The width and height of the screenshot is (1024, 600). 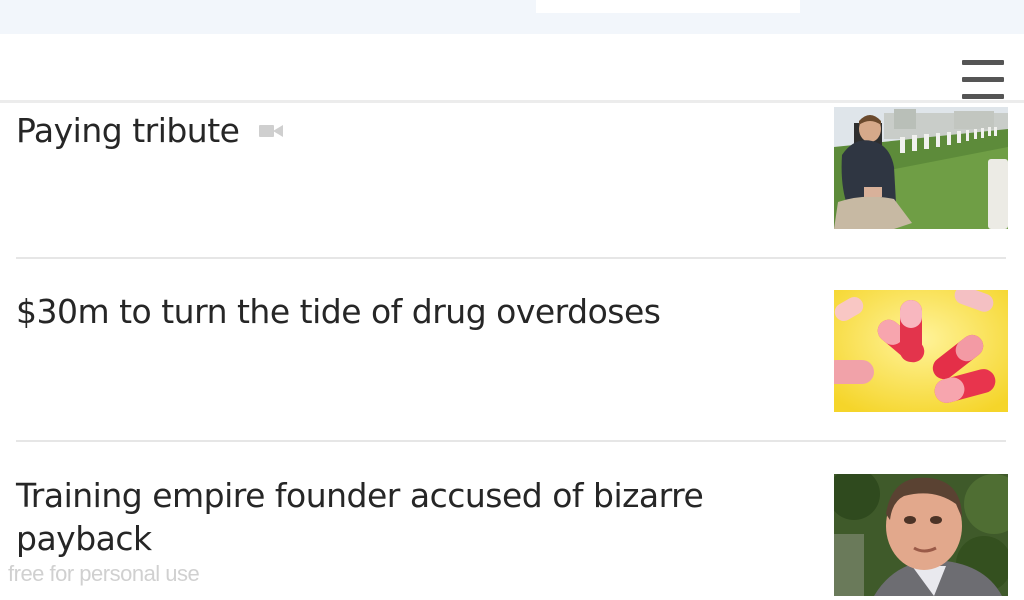 I want to click on story-thumbnail-cemetery, so click(x=921, y=168).